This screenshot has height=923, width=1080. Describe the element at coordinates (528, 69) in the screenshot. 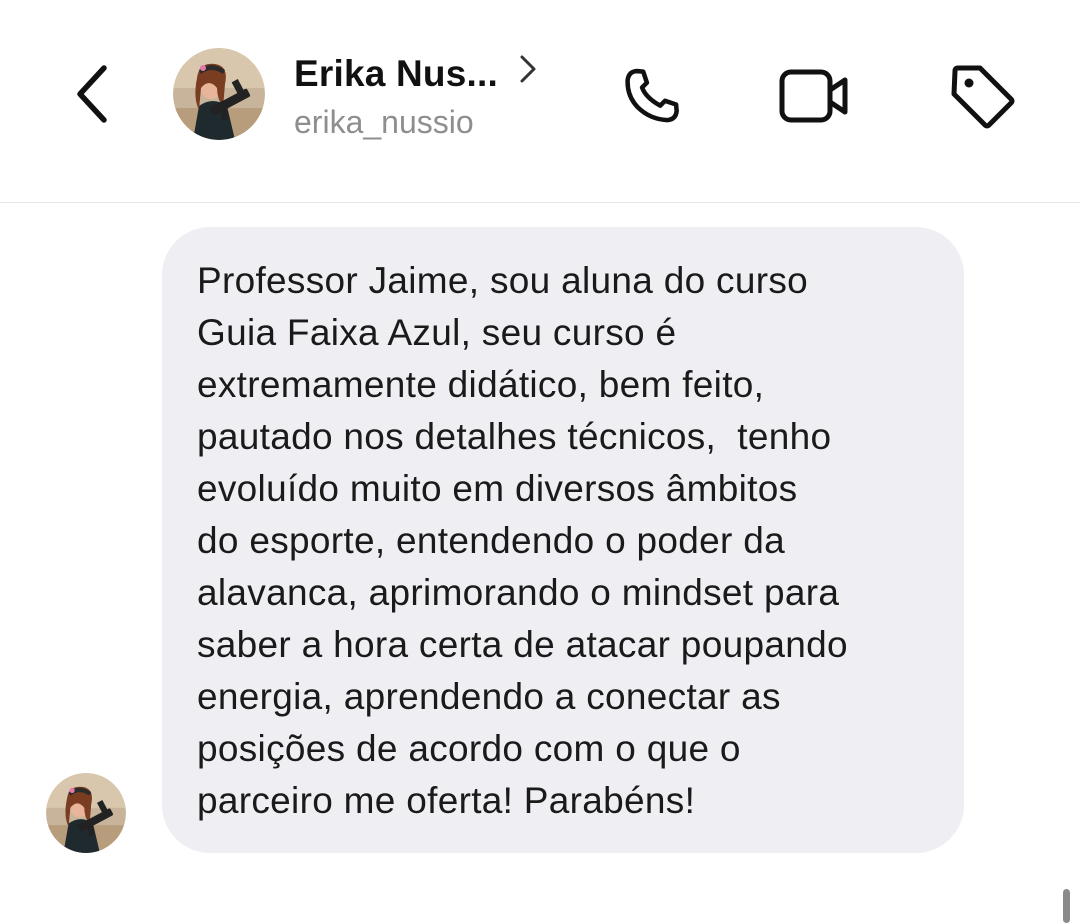

I see `chevron-right-icon` at that location.